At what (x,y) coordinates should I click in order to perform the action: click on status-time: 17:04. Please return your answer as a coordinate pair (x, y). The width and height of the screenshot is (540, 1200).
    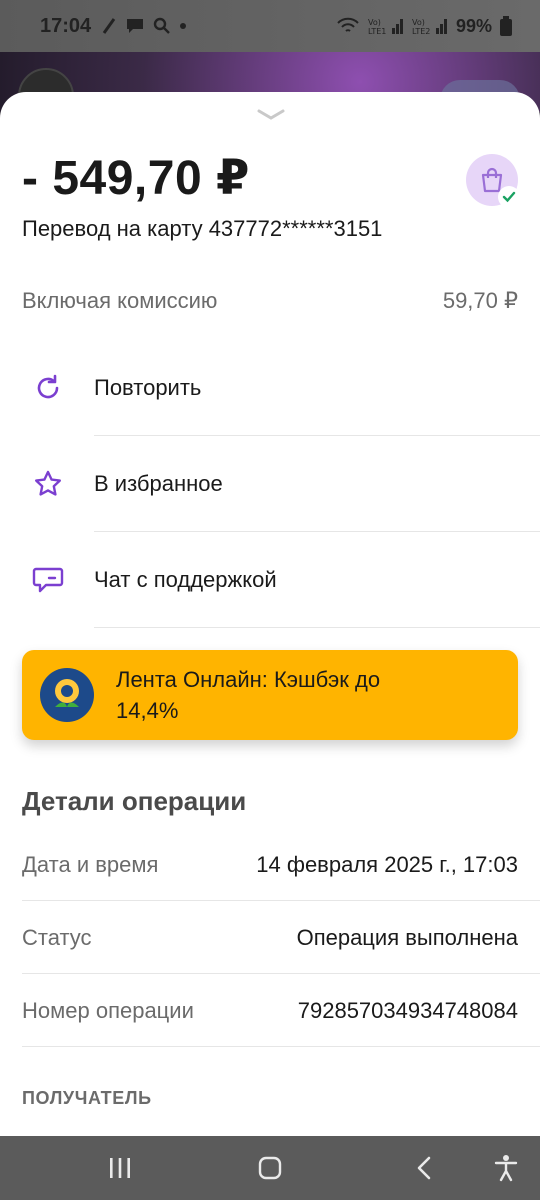
    Looking at the image, I should click on (66, 25).